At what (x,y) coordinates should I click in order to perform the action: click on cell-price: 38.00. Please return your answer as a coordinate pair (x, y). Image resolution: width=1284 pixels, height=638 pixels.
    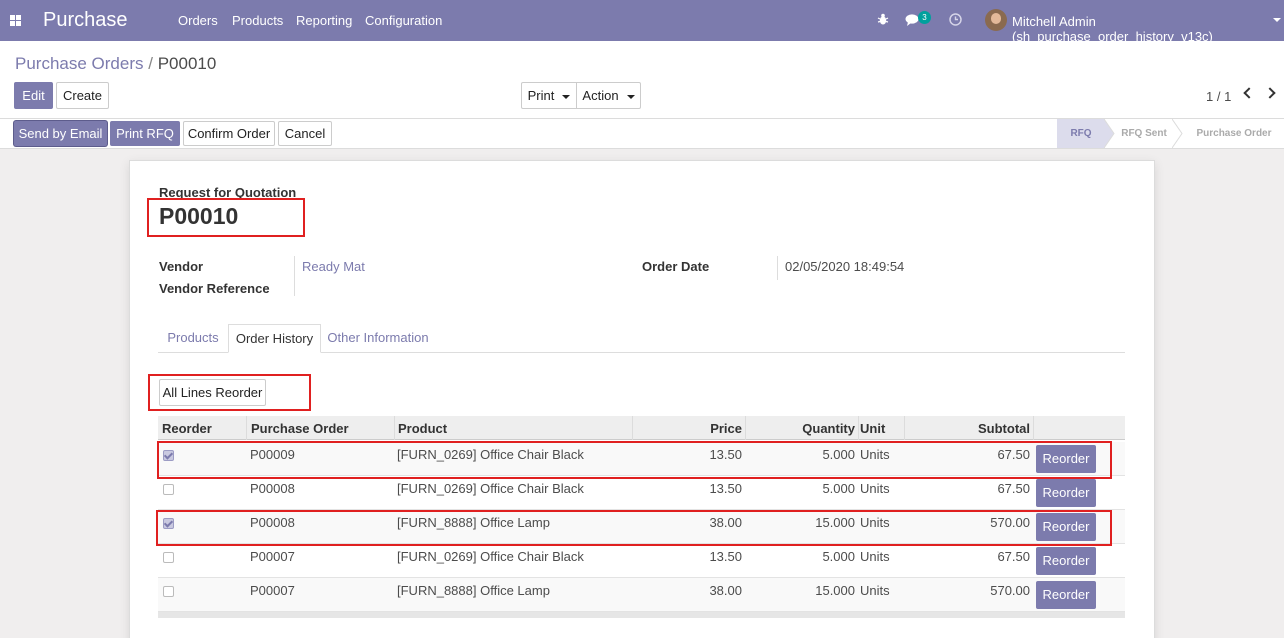
    Looking at the image, I should click on (725, 590).